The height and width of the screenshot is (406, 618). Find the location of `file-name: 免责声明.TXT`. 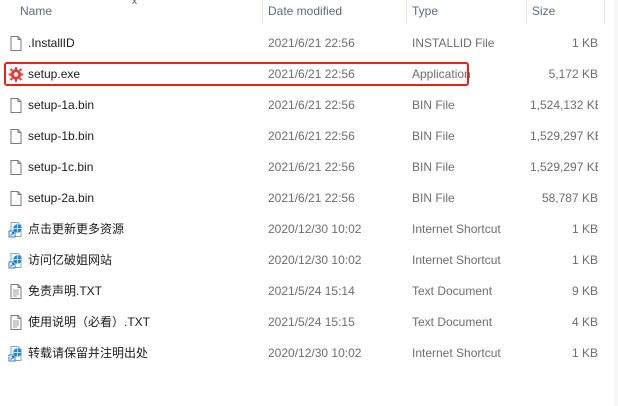

file-name: 免责声明.TXT is located at coordinates (65, 291).